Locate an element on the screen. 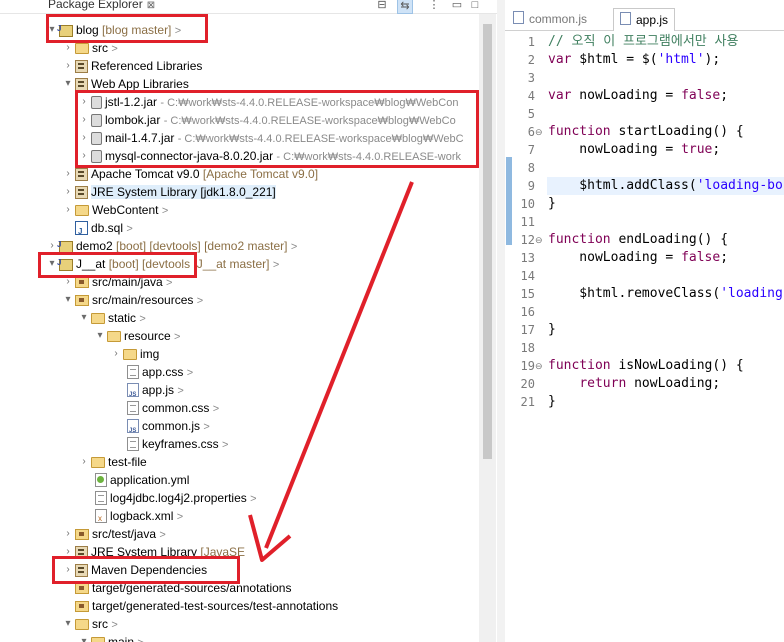 This screenshot has width=784, height=642. minimize-icon: ▭ is located at coordinates (457, 6).